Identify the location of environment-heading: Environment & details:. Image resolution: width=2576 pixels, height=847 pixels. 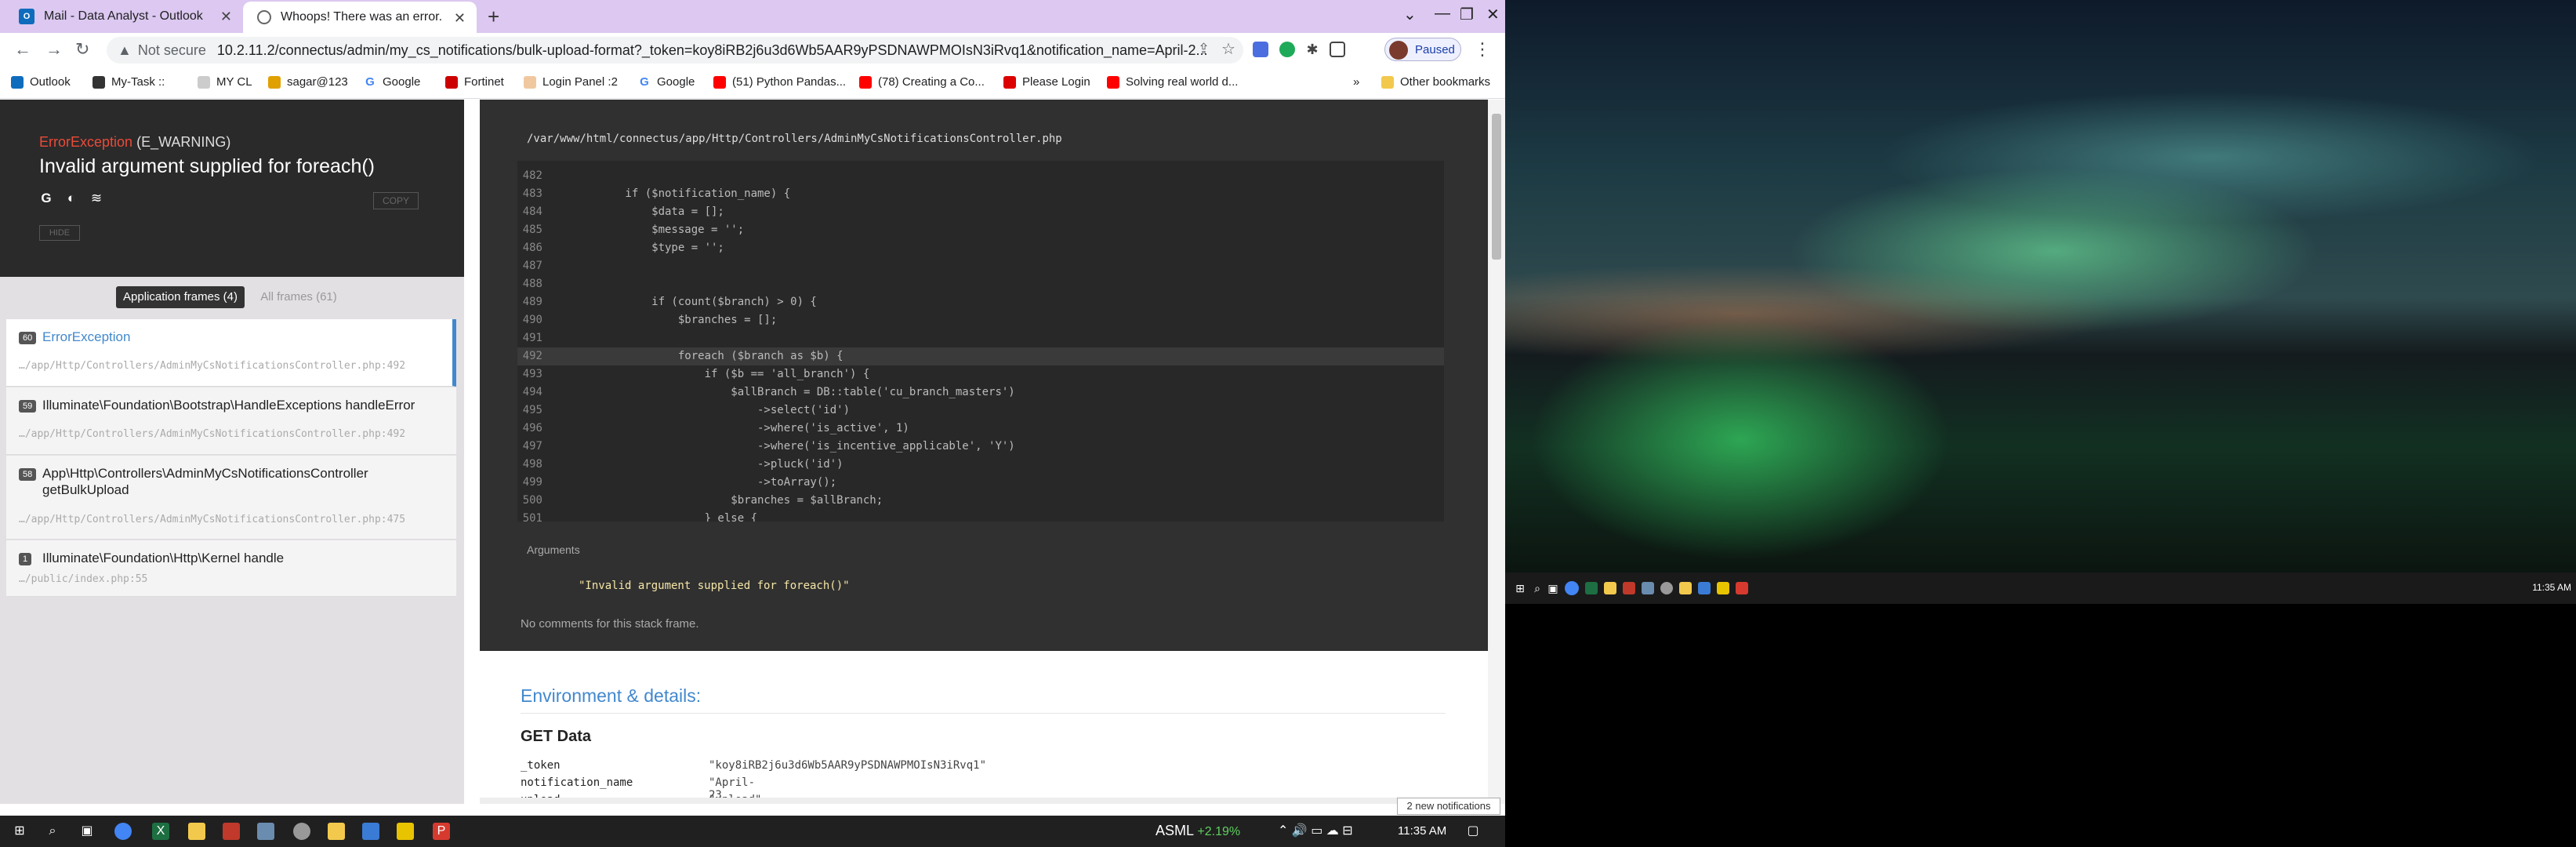
(612, 695).